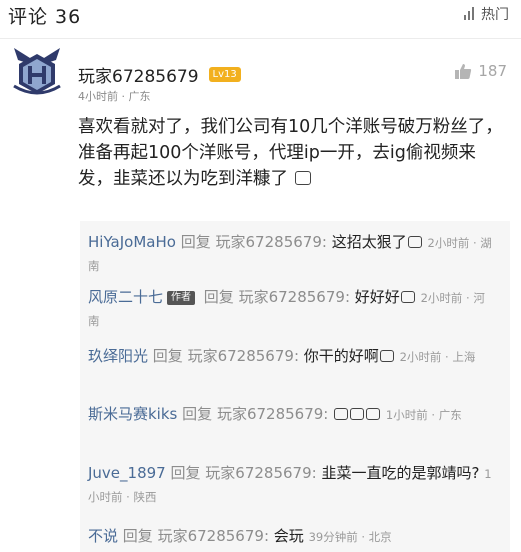 The image size is (521, 552). Describe the element at coordinates (377, 297) in the screenshot. I see `reply-text: 好好好` at that location.